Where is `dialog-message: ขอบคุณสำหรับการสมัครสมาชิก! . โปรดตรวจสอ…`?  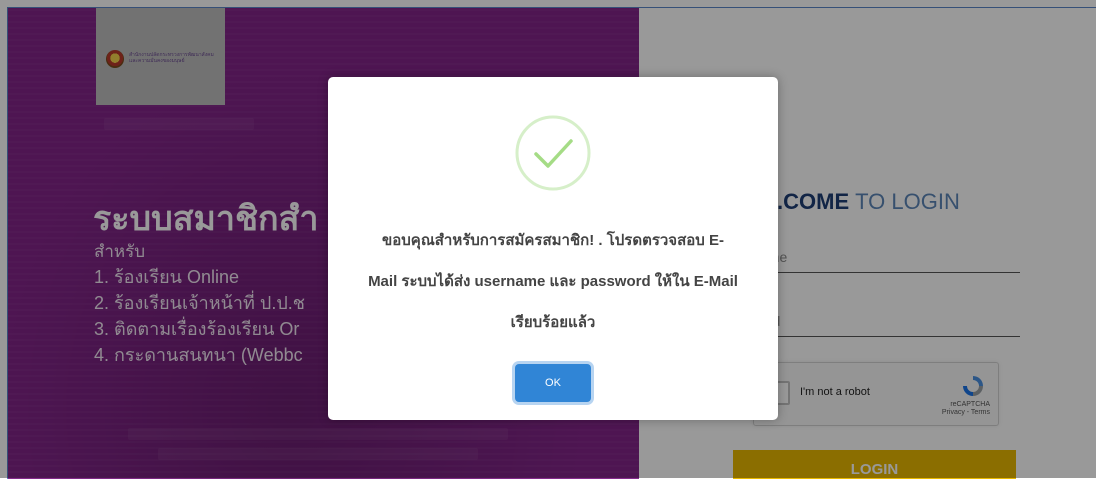
dialog-message: ขอบคุณสำหรับการสมัครสมาชิก! . โปรดตรวจสอ… is located at coordinates (553, 281).